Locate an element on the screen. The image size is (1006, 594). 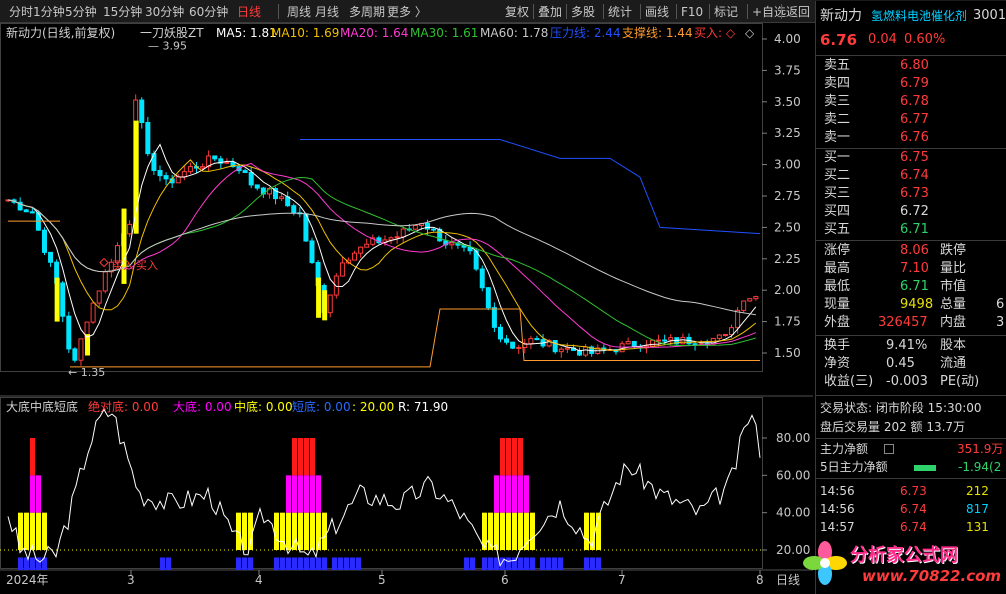
stat-value: 326457 is located at coordinates (903, 322).